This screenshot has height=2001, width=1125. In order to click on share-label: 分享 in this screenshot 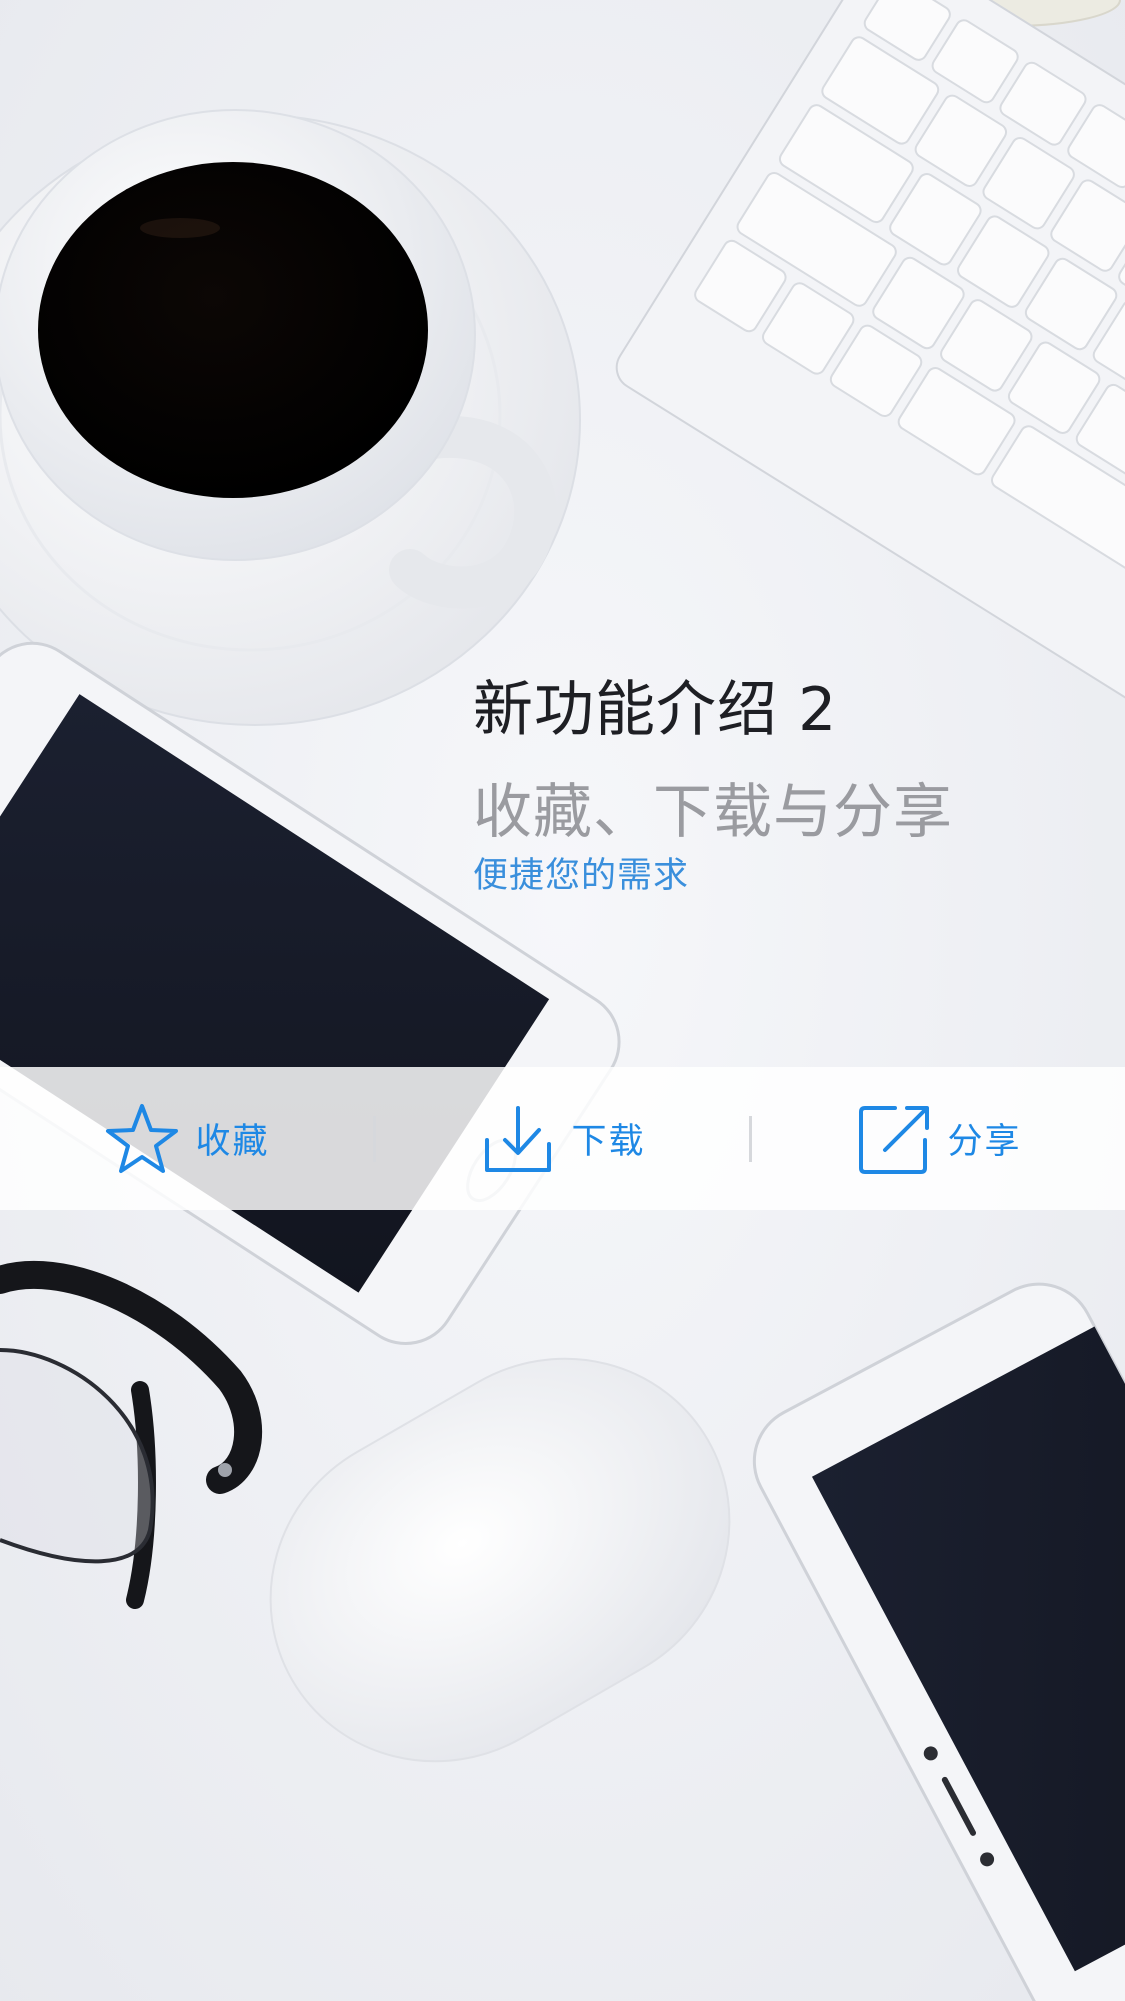, I will do `click(984, 1142)`.